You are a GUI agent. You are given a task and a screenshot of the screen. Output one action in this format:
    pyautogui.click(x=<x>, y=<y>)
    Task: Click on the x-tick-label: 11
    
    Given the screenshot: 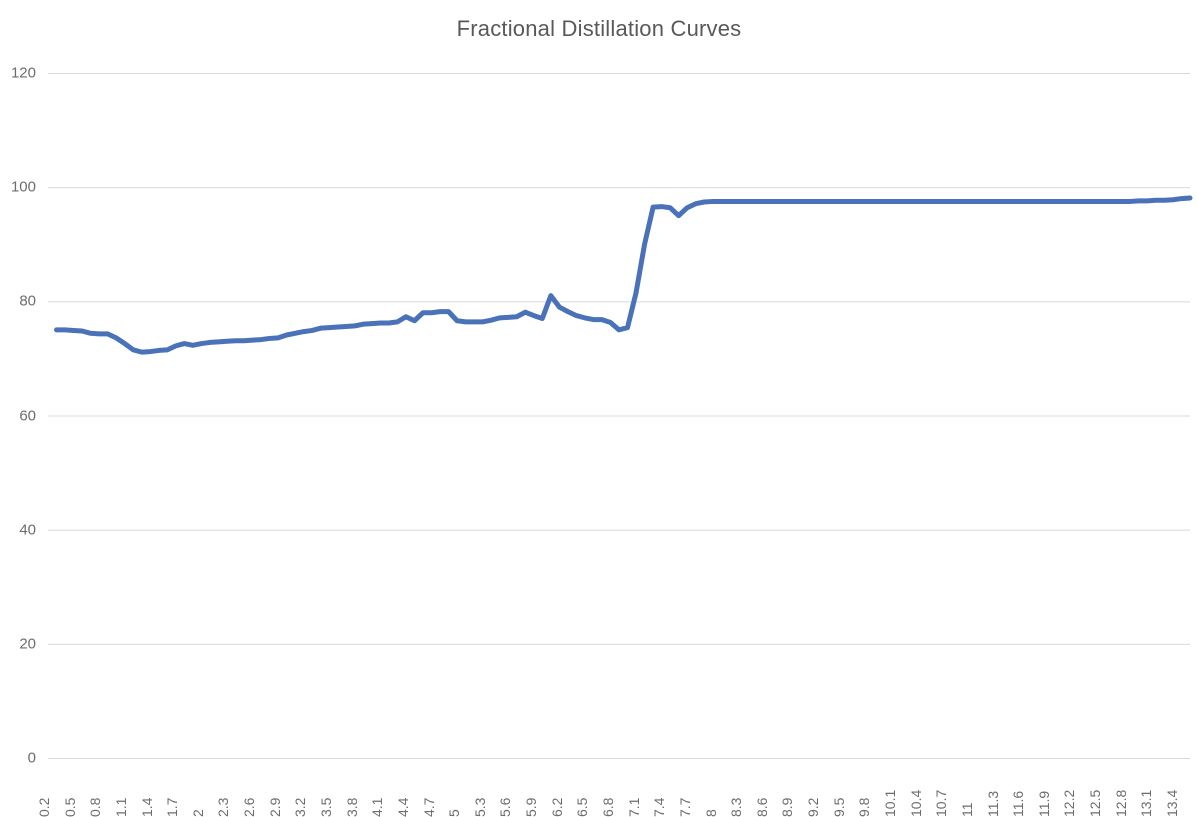 What is the action you would take?
    pyautogui.click(x=966, y=809)
    